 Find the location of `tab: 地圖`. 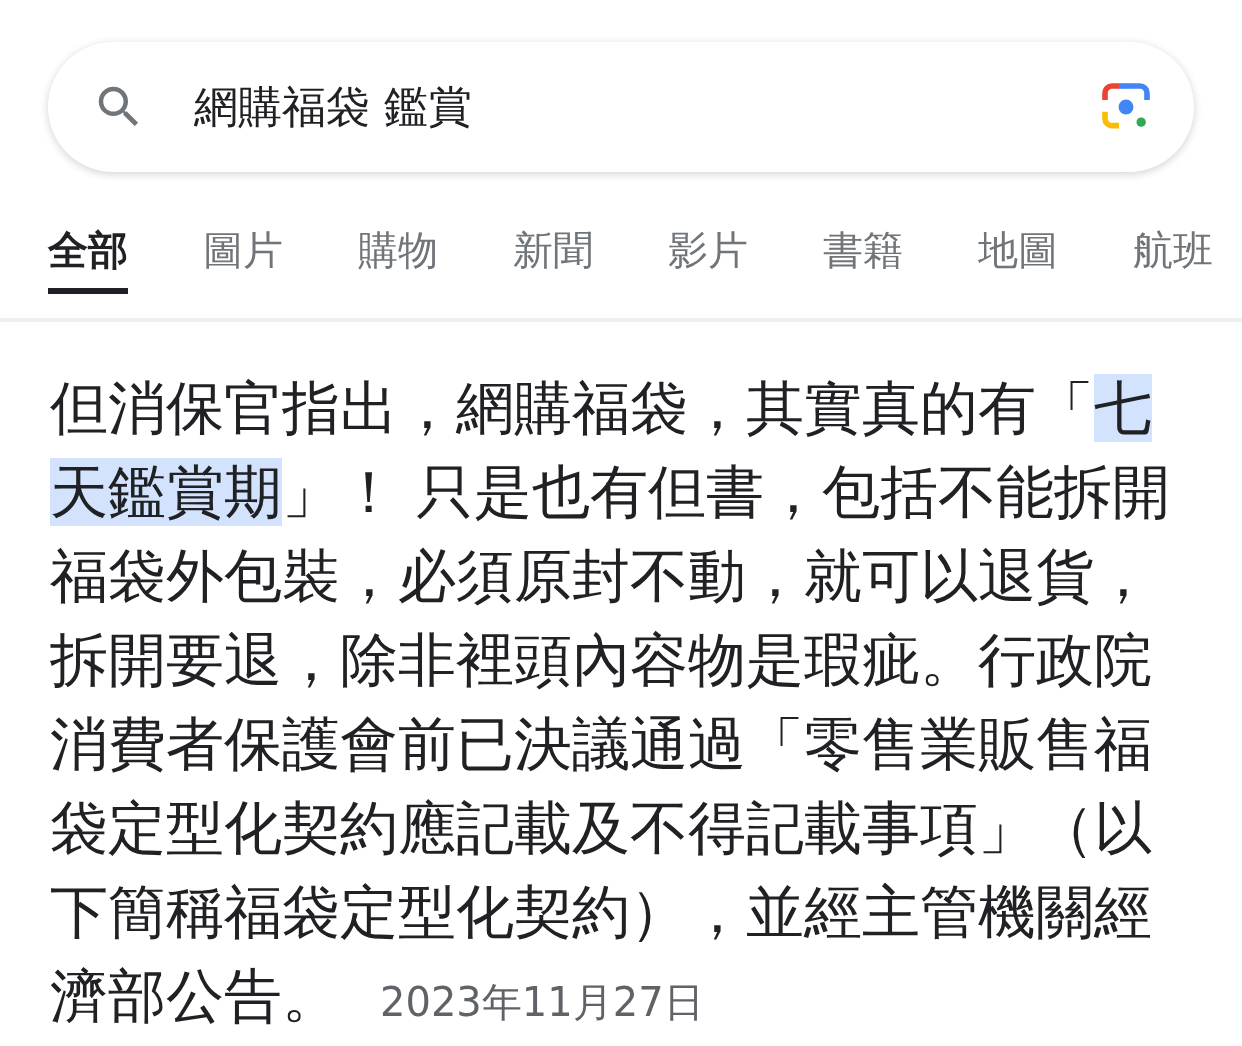

tab: 地圖 is located at coordinates (1018, 261).